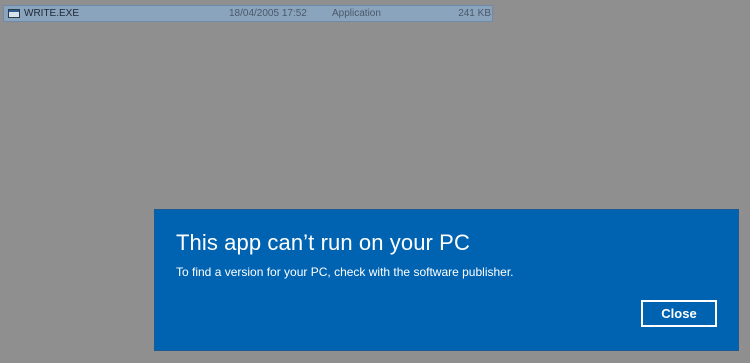 This screenshot has width=750, height=363. I want to click on file-type: Application, so click(356, 13).